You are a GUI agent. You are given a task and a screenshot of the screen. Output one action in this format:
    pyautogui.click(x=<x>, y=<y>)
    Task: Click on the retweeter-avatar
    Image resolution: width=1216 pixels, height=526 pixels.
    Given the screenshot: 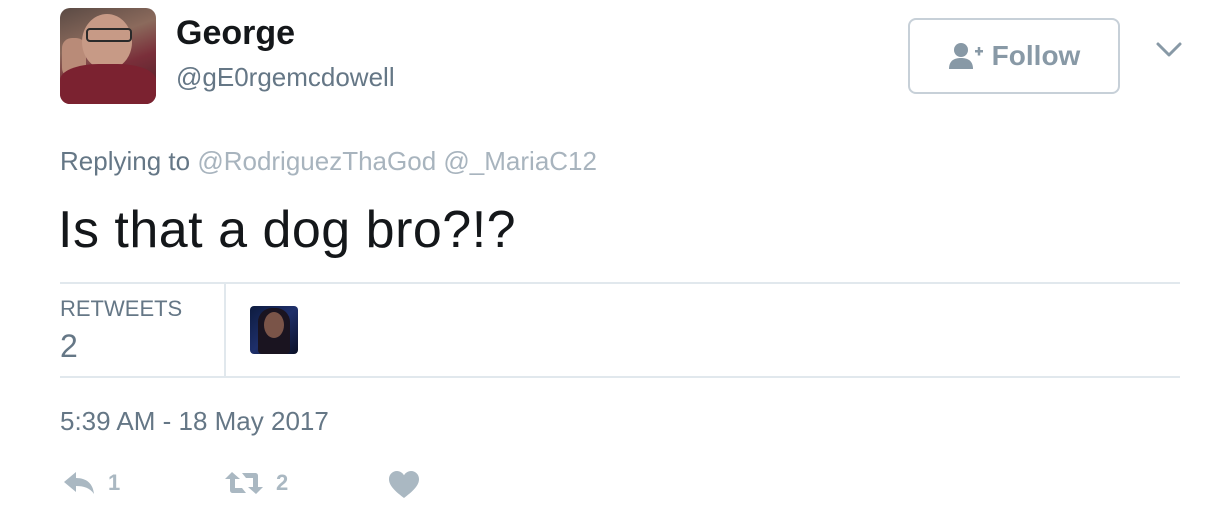 What is the action you would take?
    pyautogui.click(x=274, y=330)
    